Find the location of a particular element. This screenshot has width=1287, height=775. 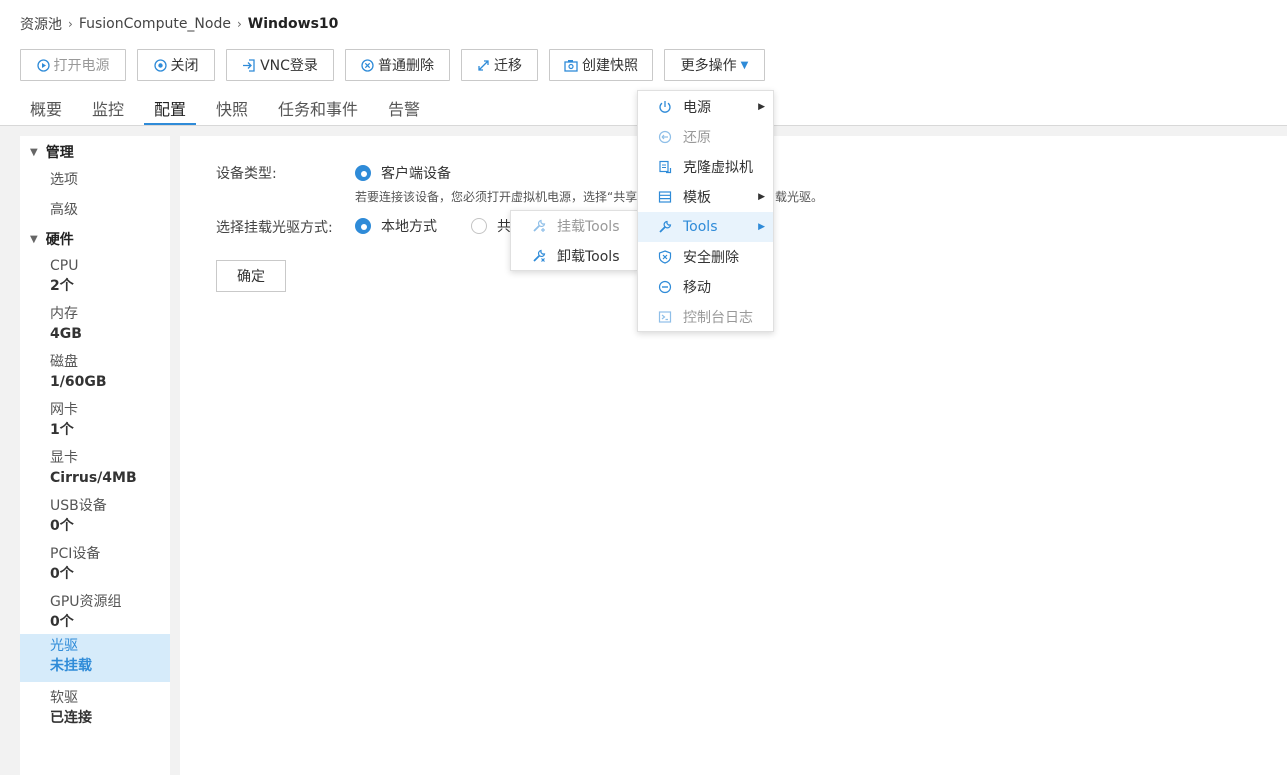

menu-item-secure-delete: 安全删除 is located at coordinates (705, 257).